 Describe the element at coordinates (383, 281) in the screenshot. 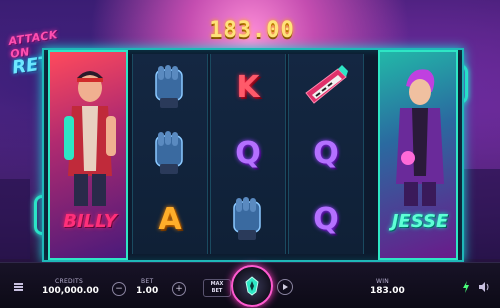

I see `win-label: WIN` at that location.